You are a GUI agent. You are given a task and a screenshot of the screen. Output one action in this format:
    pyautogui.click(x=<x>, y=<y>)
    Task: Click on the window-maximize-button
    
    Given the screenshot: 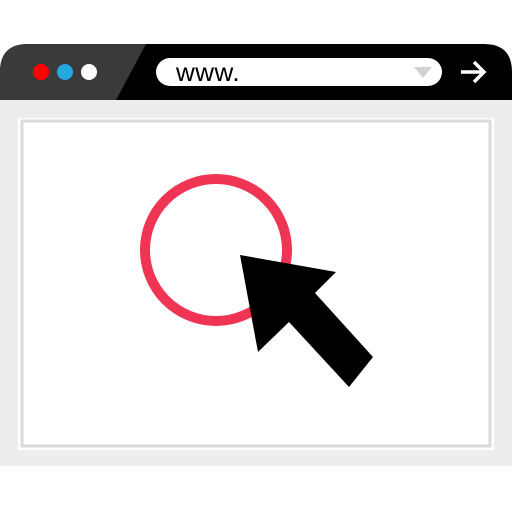 What is the action you would take?
    pyautogui.click(x=89, y=72)
    